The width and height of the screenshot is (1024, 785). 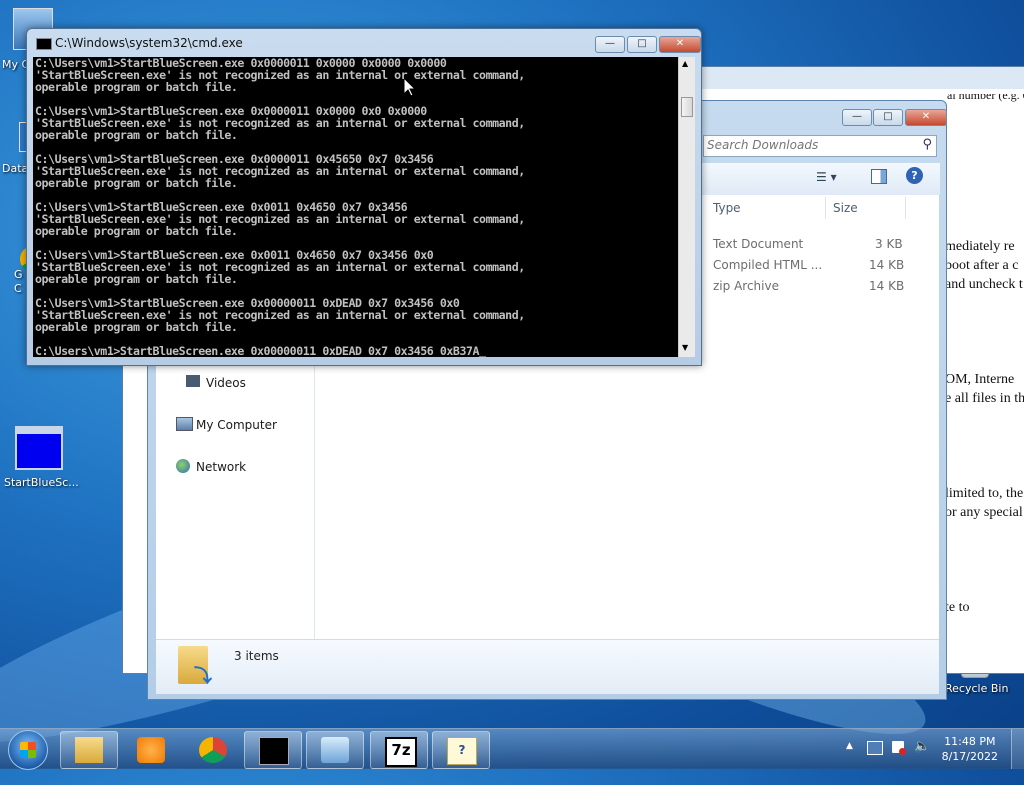 I want to click on desktop-icon-label: G, so click(x=18, y=274).